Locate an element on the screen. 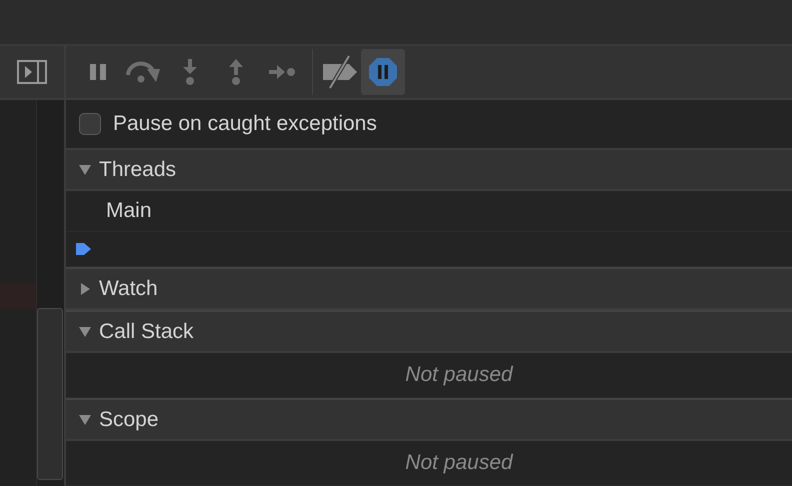 This screenshot has width=792, height=486. deactivate-breakpoints-button is located at coordinates (335, 72).